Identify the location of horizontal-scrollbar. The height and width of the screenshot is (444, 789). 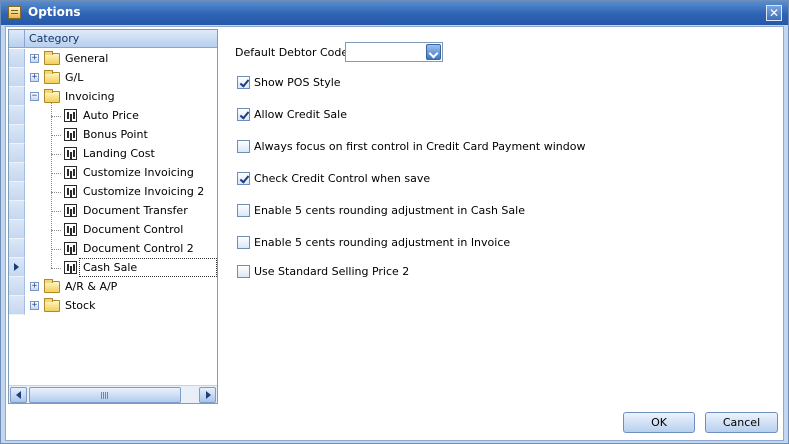
(113, 394).